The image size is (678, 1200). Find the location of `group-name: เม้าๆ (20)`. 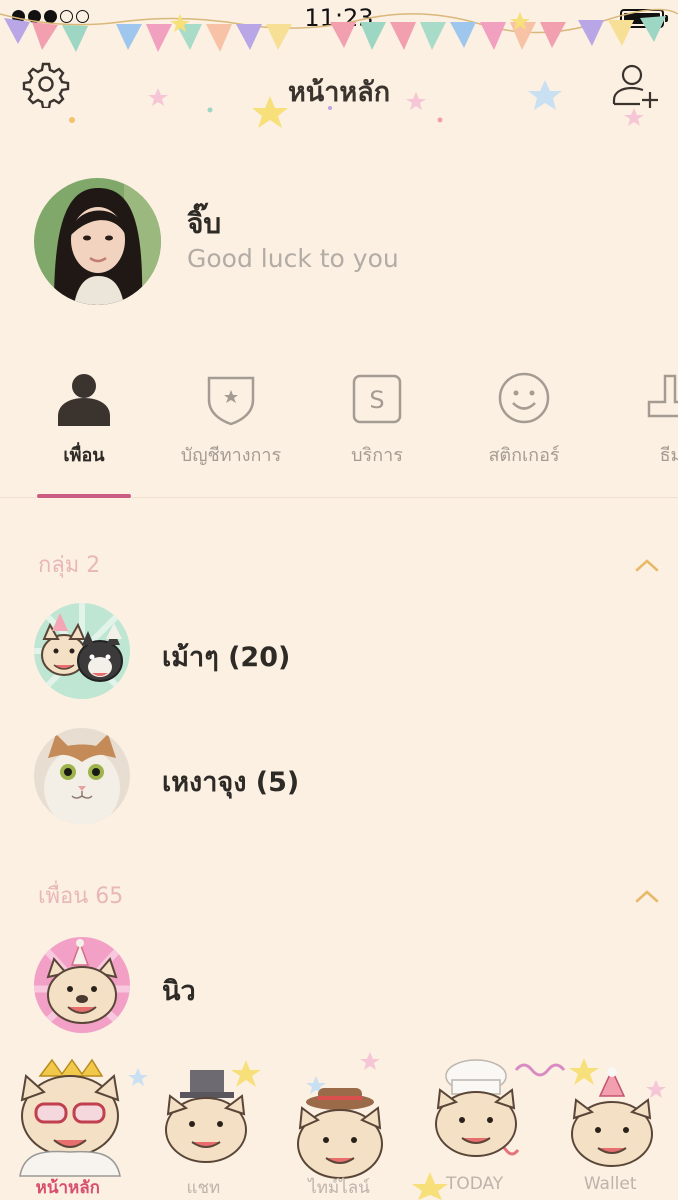

group-name: เม้าๆ (20) is located at coordinates (226, 657).